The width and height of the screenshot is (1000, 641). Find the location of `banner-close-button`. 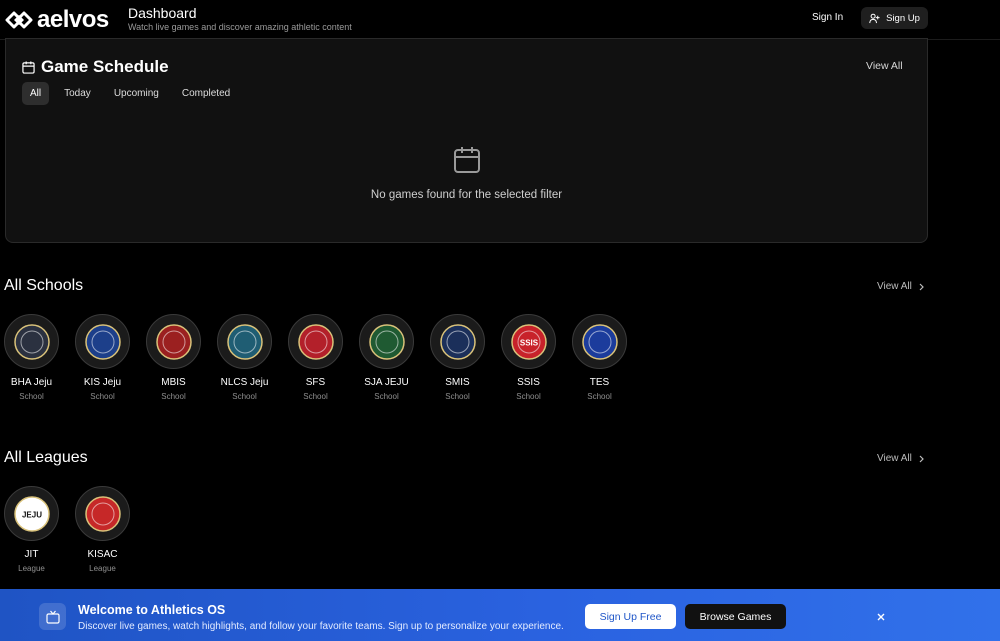

banner-close-button is located at coordinates (881, 617).